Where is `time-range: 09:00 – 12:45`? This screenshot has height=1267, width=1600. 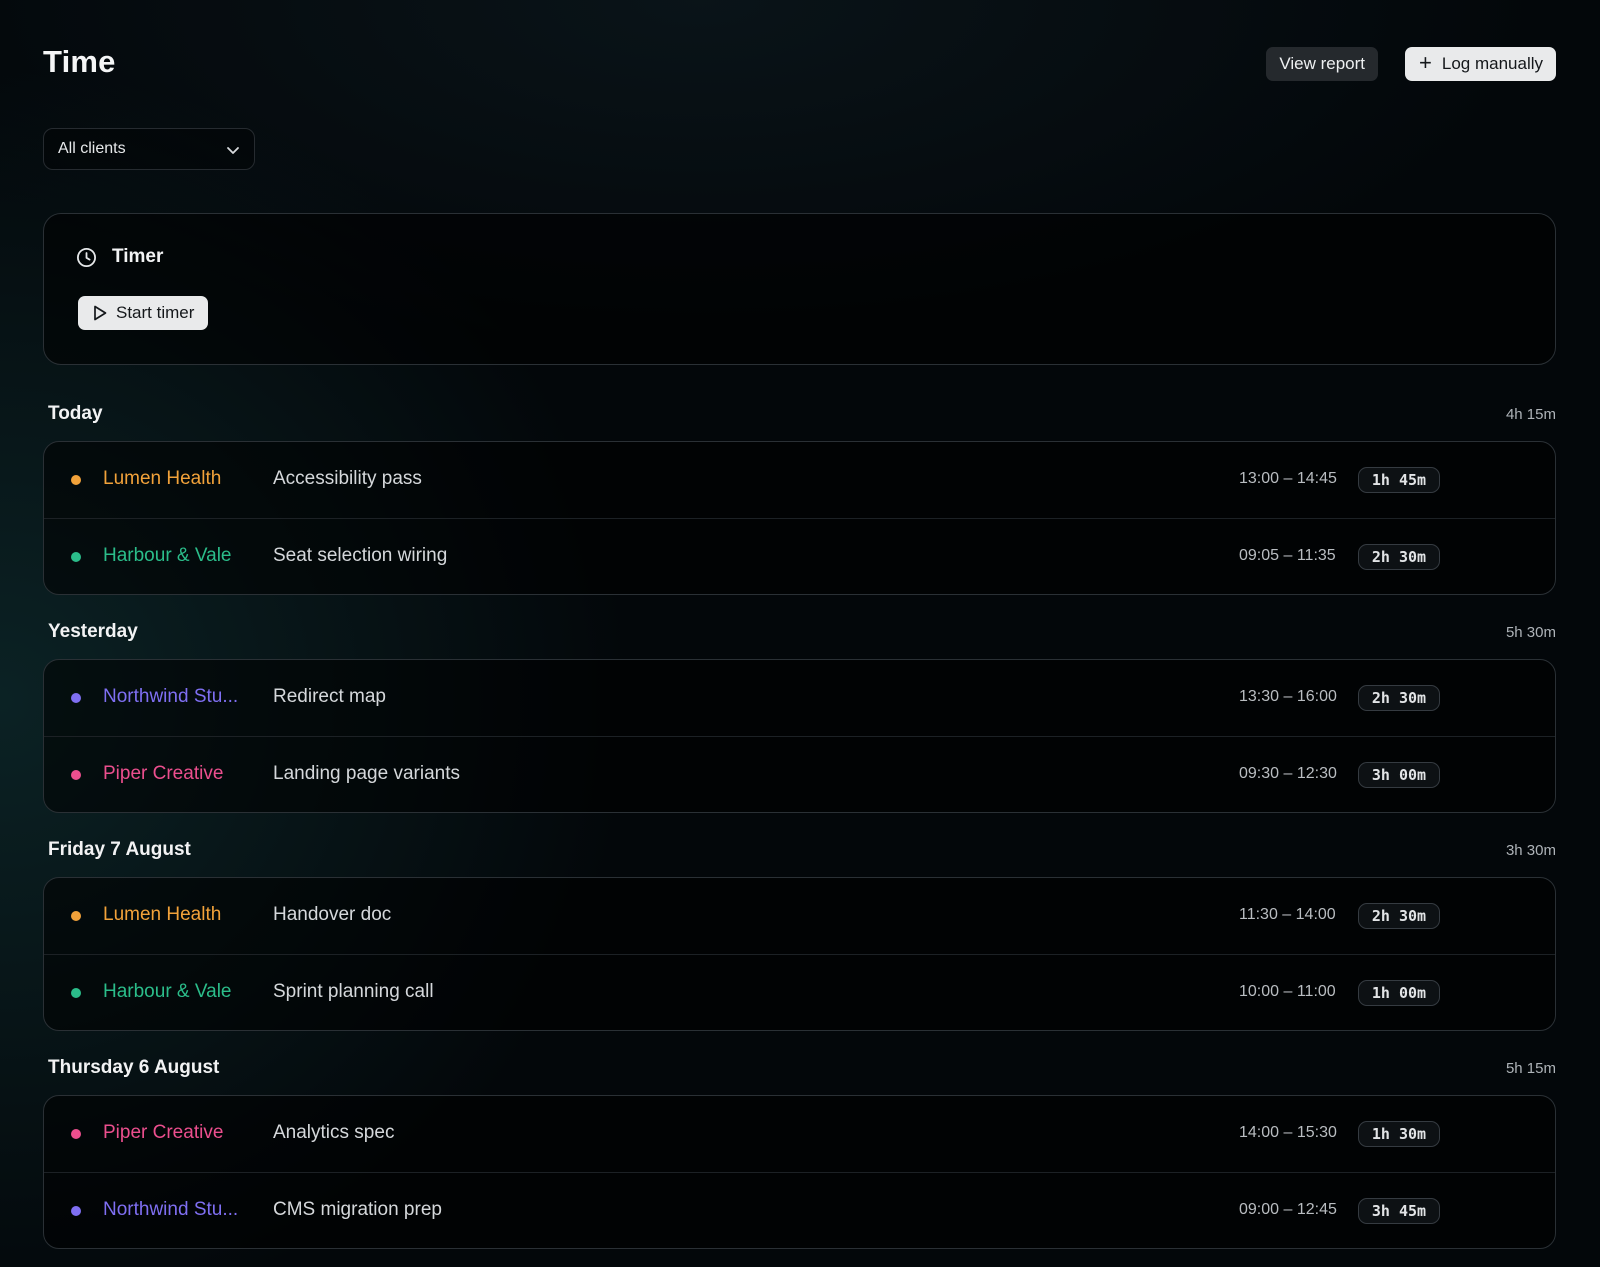
time-range: 09:00 – 12:45 is located at coordinates (1288, 1209).